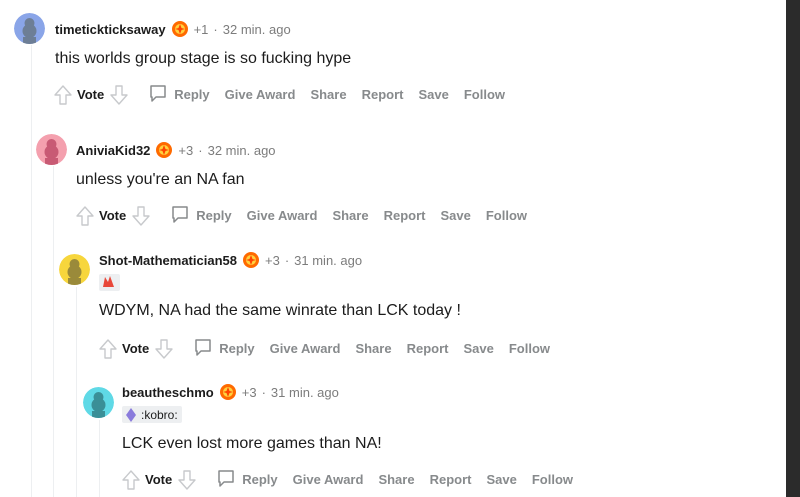 This screenshot has height=497, width=800. I want to click on user-flair, so click(109, 282).